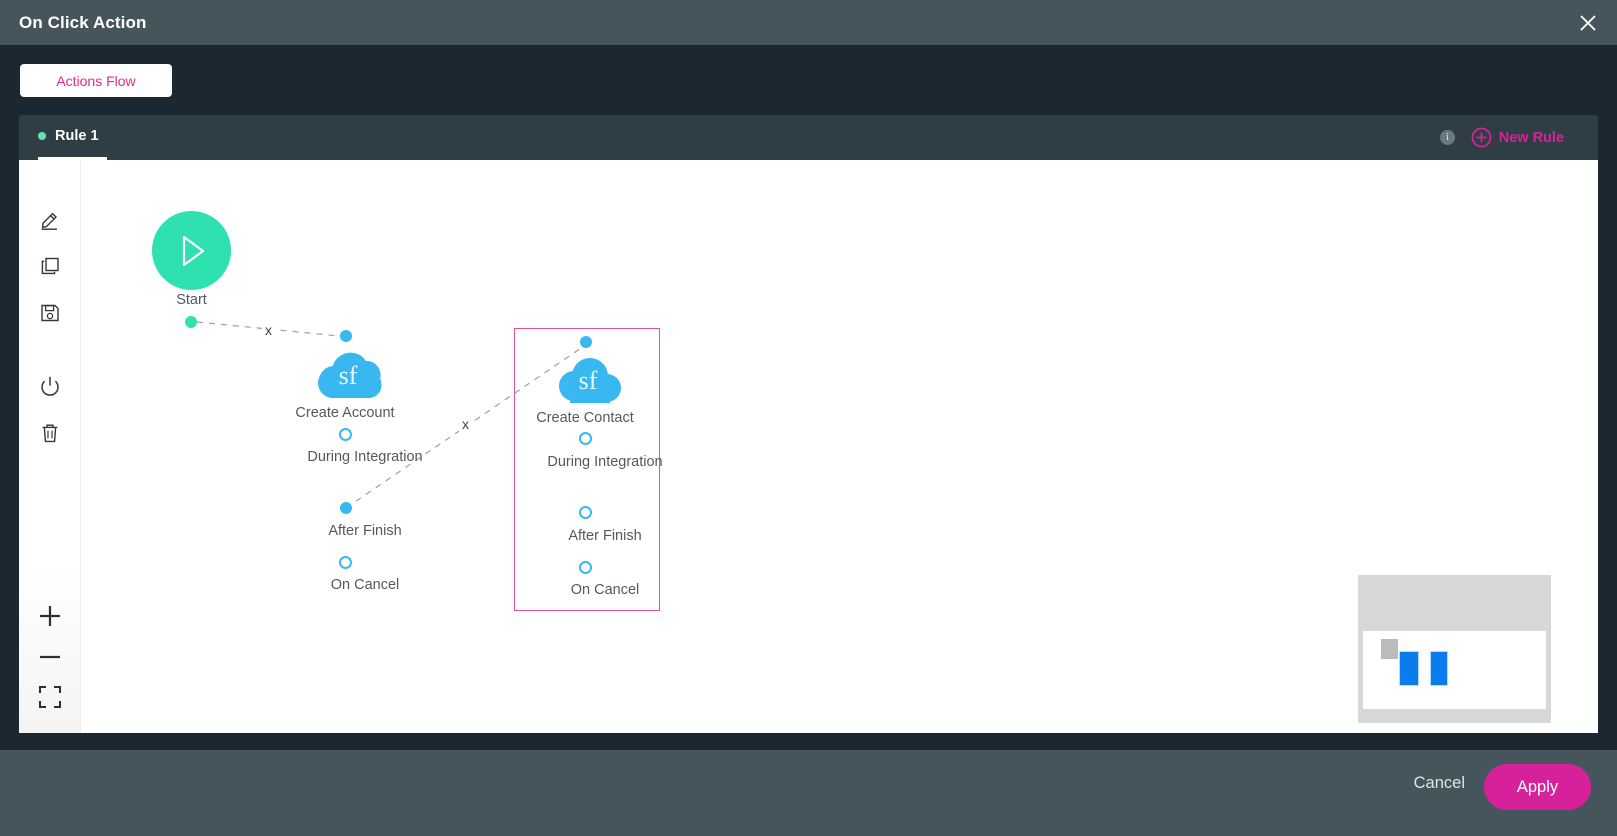  Describe the element at coordinates (345, 413) in the screenshot. I see `node-create-account-label: Create Account` at that location.